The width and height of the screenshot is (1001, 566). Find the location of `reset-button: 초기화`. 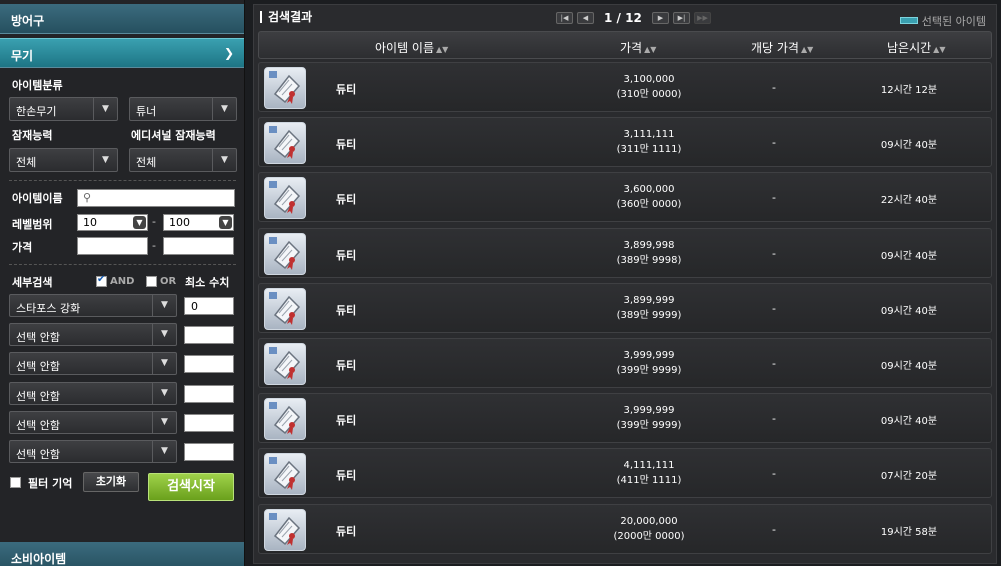

reset-button: 초기화 is located at coordinates (111, 482).